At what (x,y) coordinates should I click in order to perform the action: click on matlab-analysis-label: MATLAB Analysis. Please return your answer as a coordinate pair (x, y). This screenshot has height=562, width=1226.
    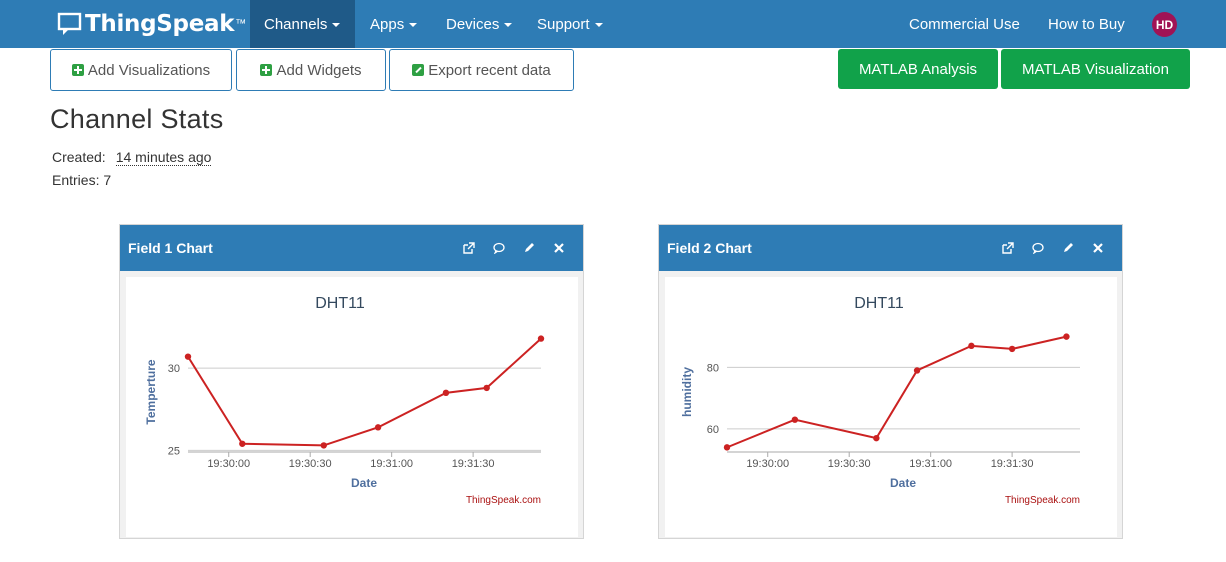
    Looking at the image, I should click on (918, 69).